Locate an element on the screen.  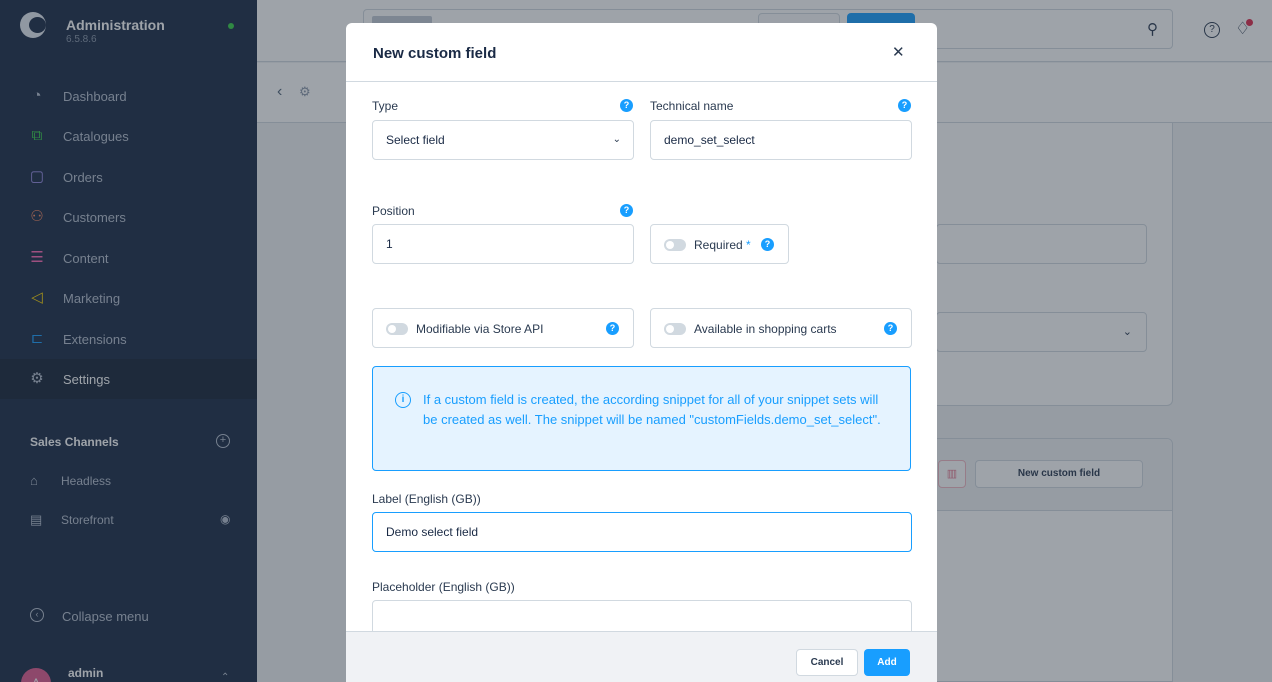
modifiable-switch is located at coordinates (397, 329).